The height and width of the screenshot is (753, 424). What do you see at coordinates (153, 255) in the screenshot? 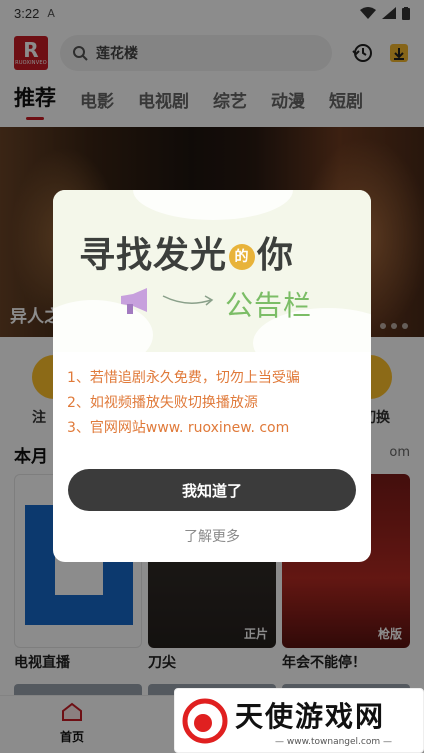
I see `headline-part-a: 寻找发光` at bounding box center [153, 255].